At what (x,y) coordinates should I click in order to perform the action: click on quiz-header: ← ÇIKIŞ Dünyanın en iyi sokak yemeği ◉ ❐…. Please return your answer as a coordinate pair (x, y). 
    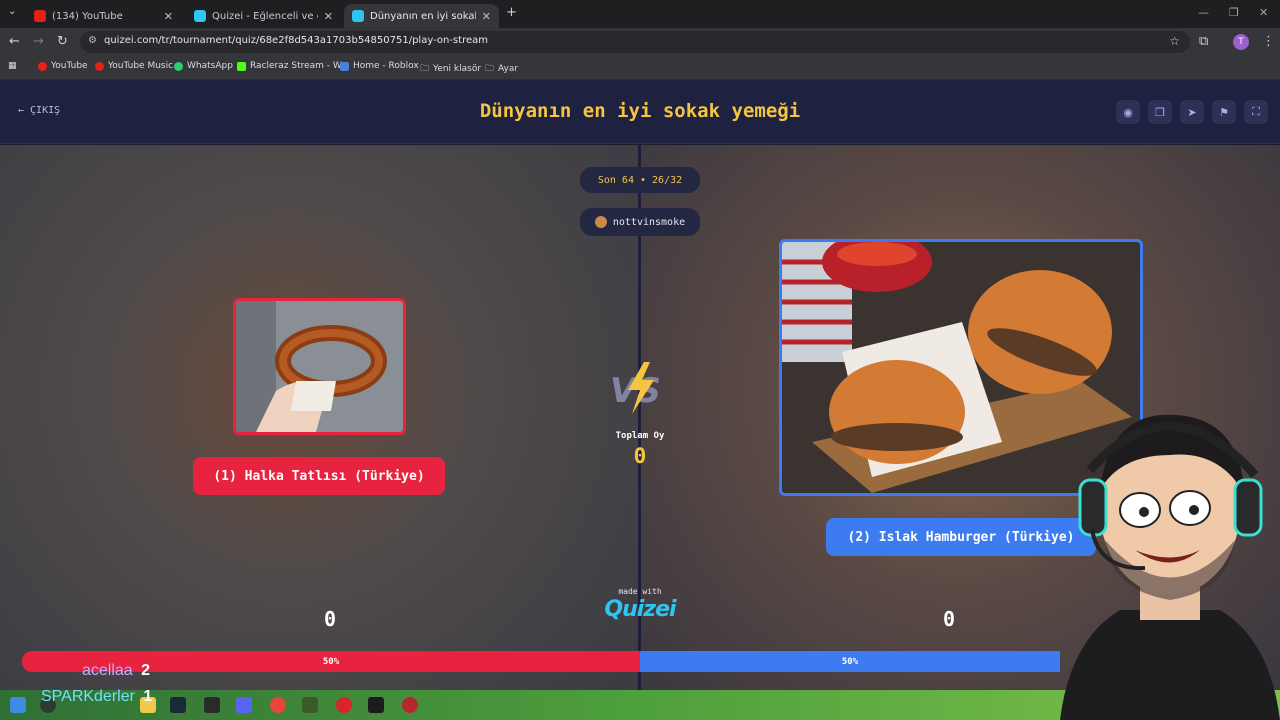
    Looking at the image, I should click on (640, 112).